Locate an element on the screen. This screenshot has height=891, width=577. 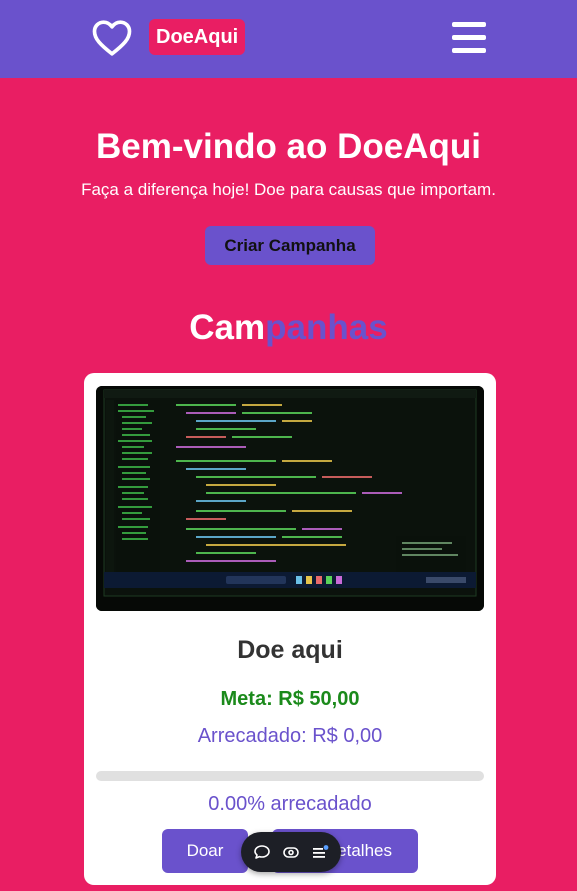
chat-icon is located at coordinates (262, 852).